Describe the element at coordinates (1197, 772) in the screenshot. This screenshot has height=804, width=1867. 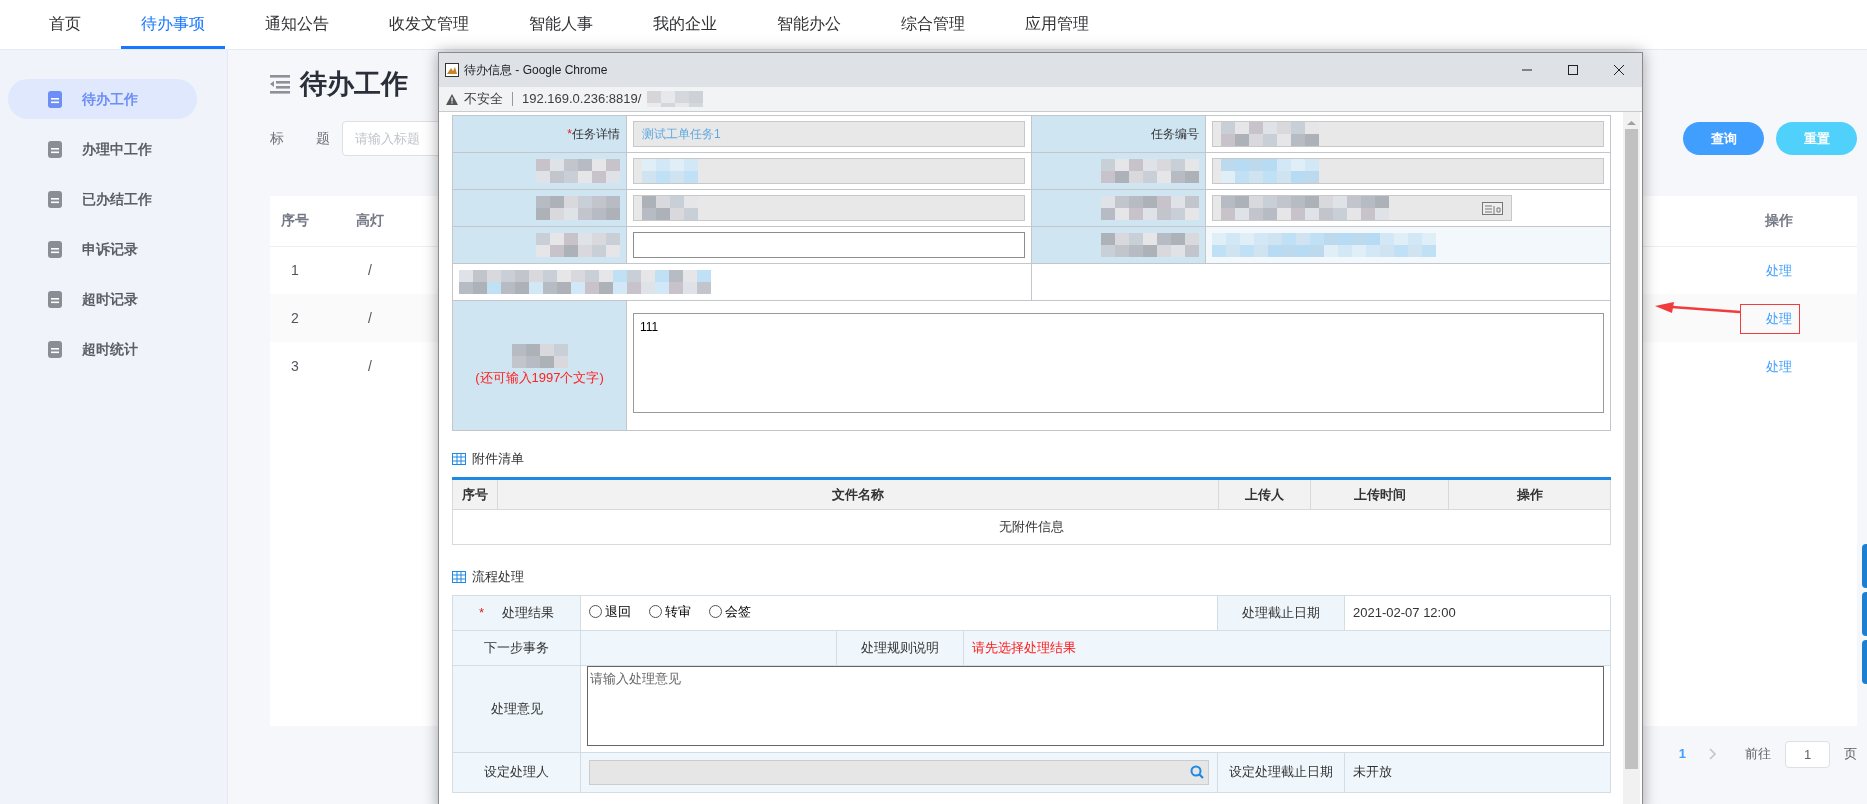
I see `search-icon` at that location.